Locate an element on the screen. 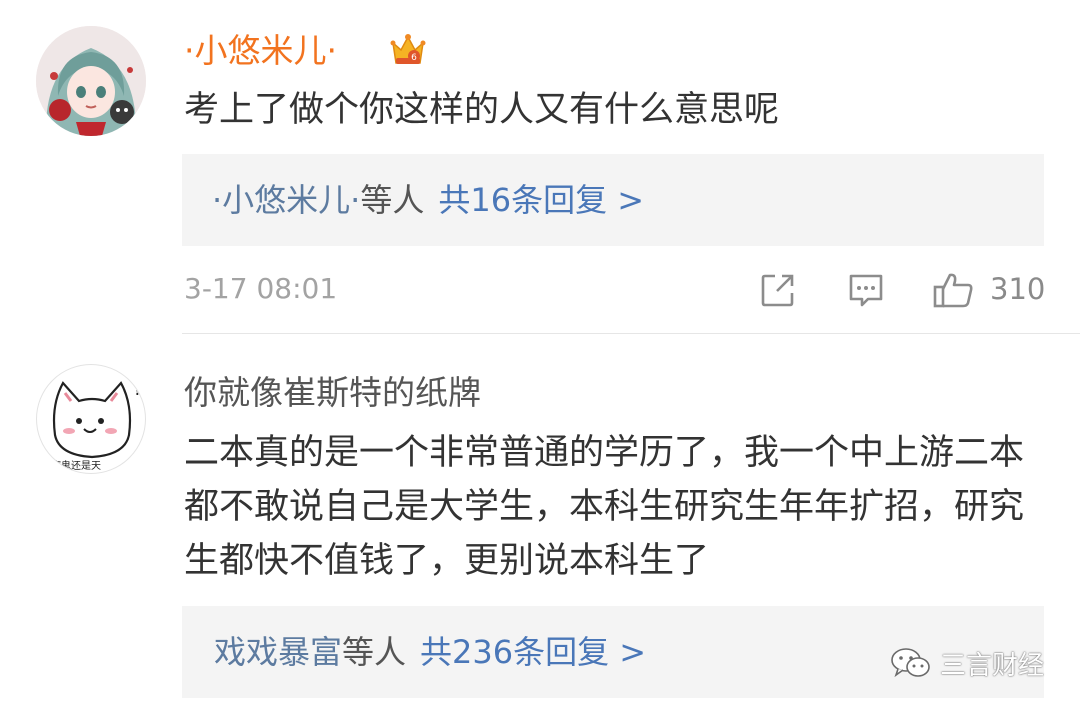 The width and height of the screenshot is (1080, 710). reply-names: ·小悠米儿· is located at coordinates (286, 200).